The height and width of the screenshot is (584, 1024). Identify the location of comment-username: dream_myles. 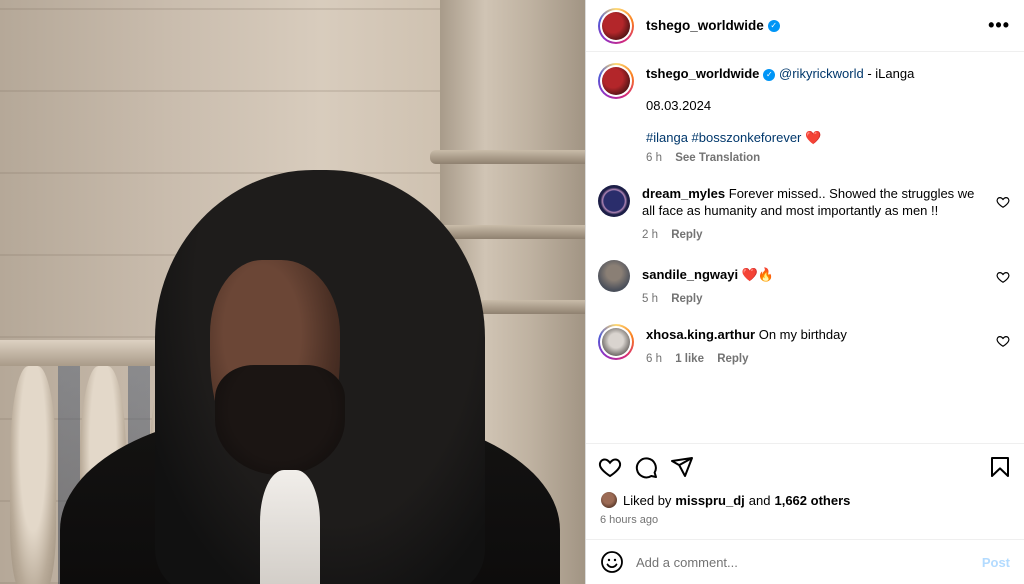
(683, 193).